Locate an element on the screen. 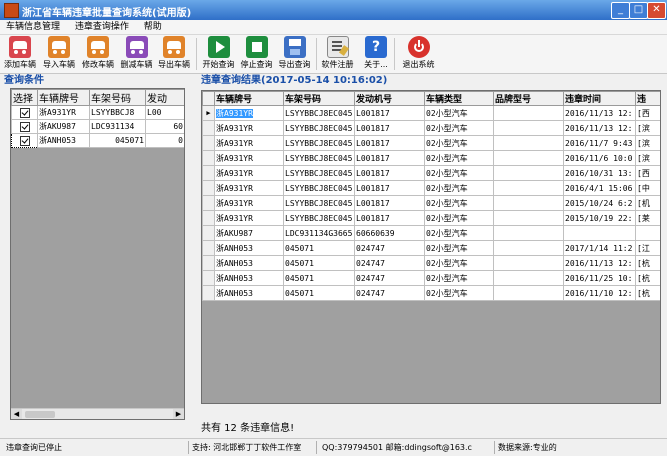 This screenshot has width=667, height=456. maximize-button: □ is located at coordinates (638, 10).